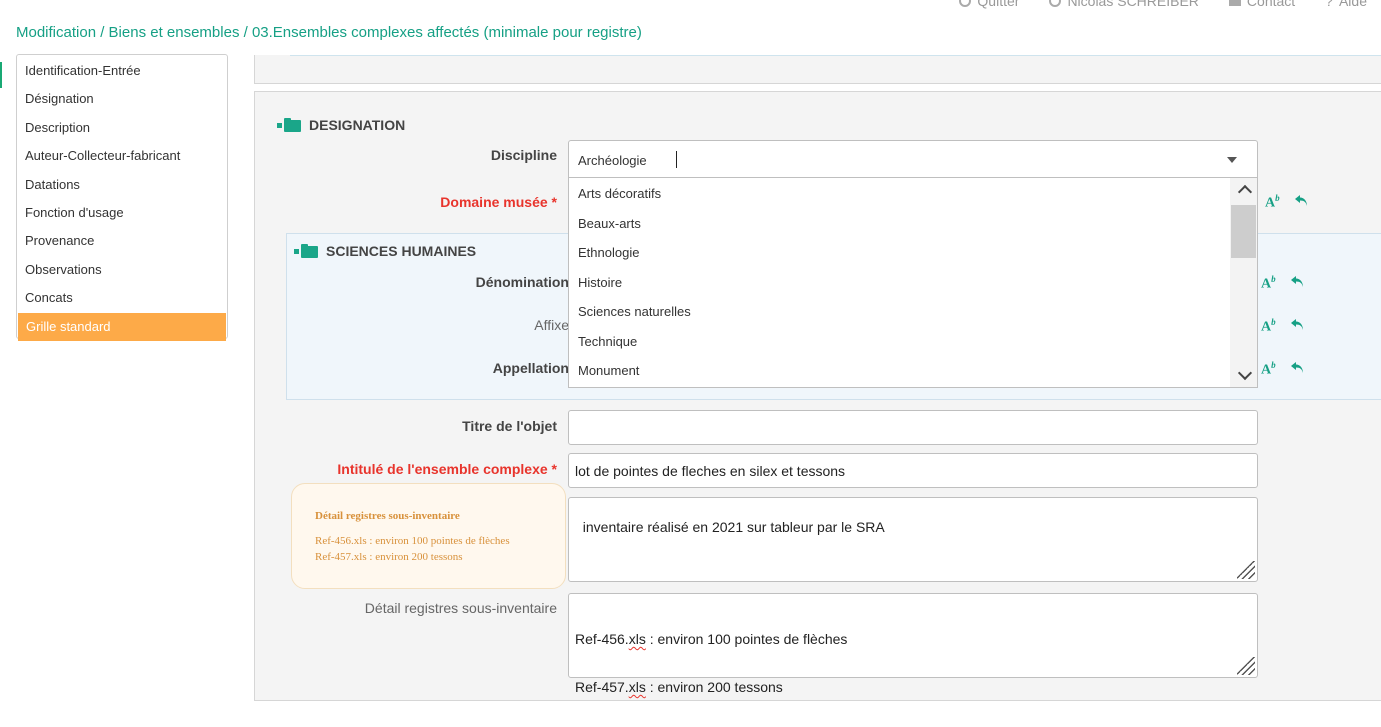 The height and width of the screenshot is (727, 1381). I want to click on sidebar-item-observations: Observations, so click(122, 270).